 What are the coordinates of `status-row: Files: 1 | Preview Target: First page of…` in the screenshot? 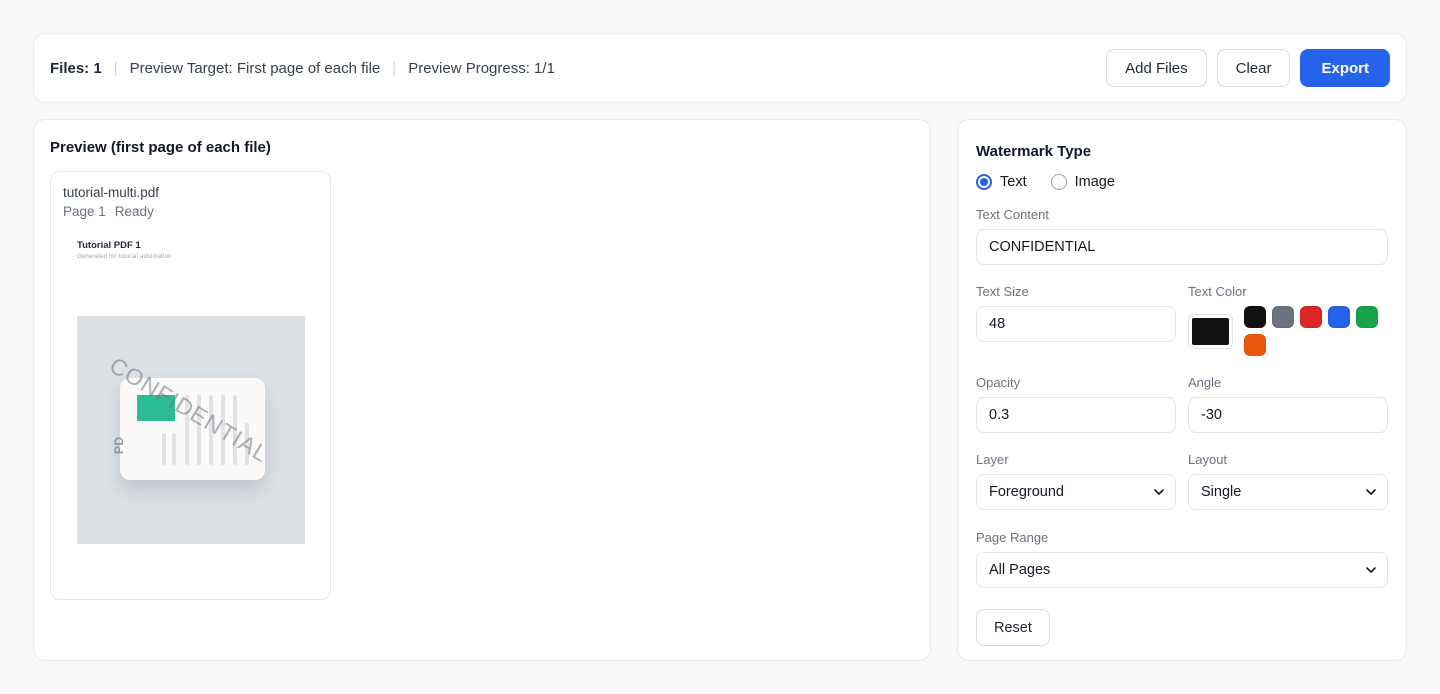 It's located at (302, 68).